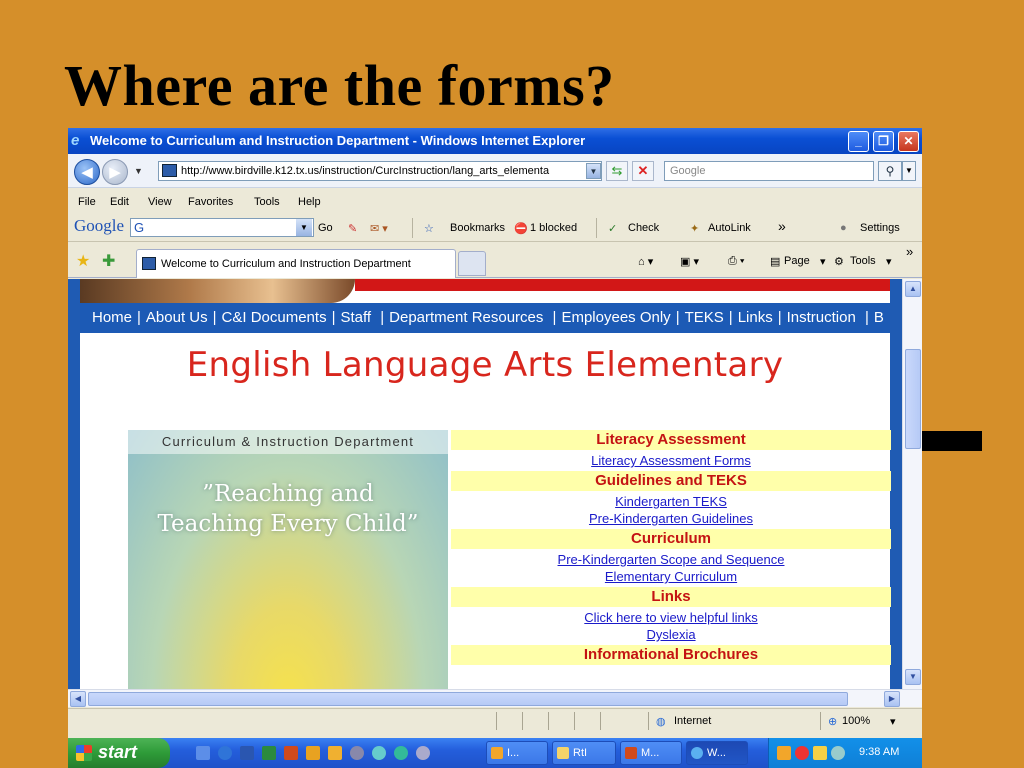  Describe the element at coordinates (782, 226) in the screenshot. I see `toolbar-overflow-chevron: »` at that location.